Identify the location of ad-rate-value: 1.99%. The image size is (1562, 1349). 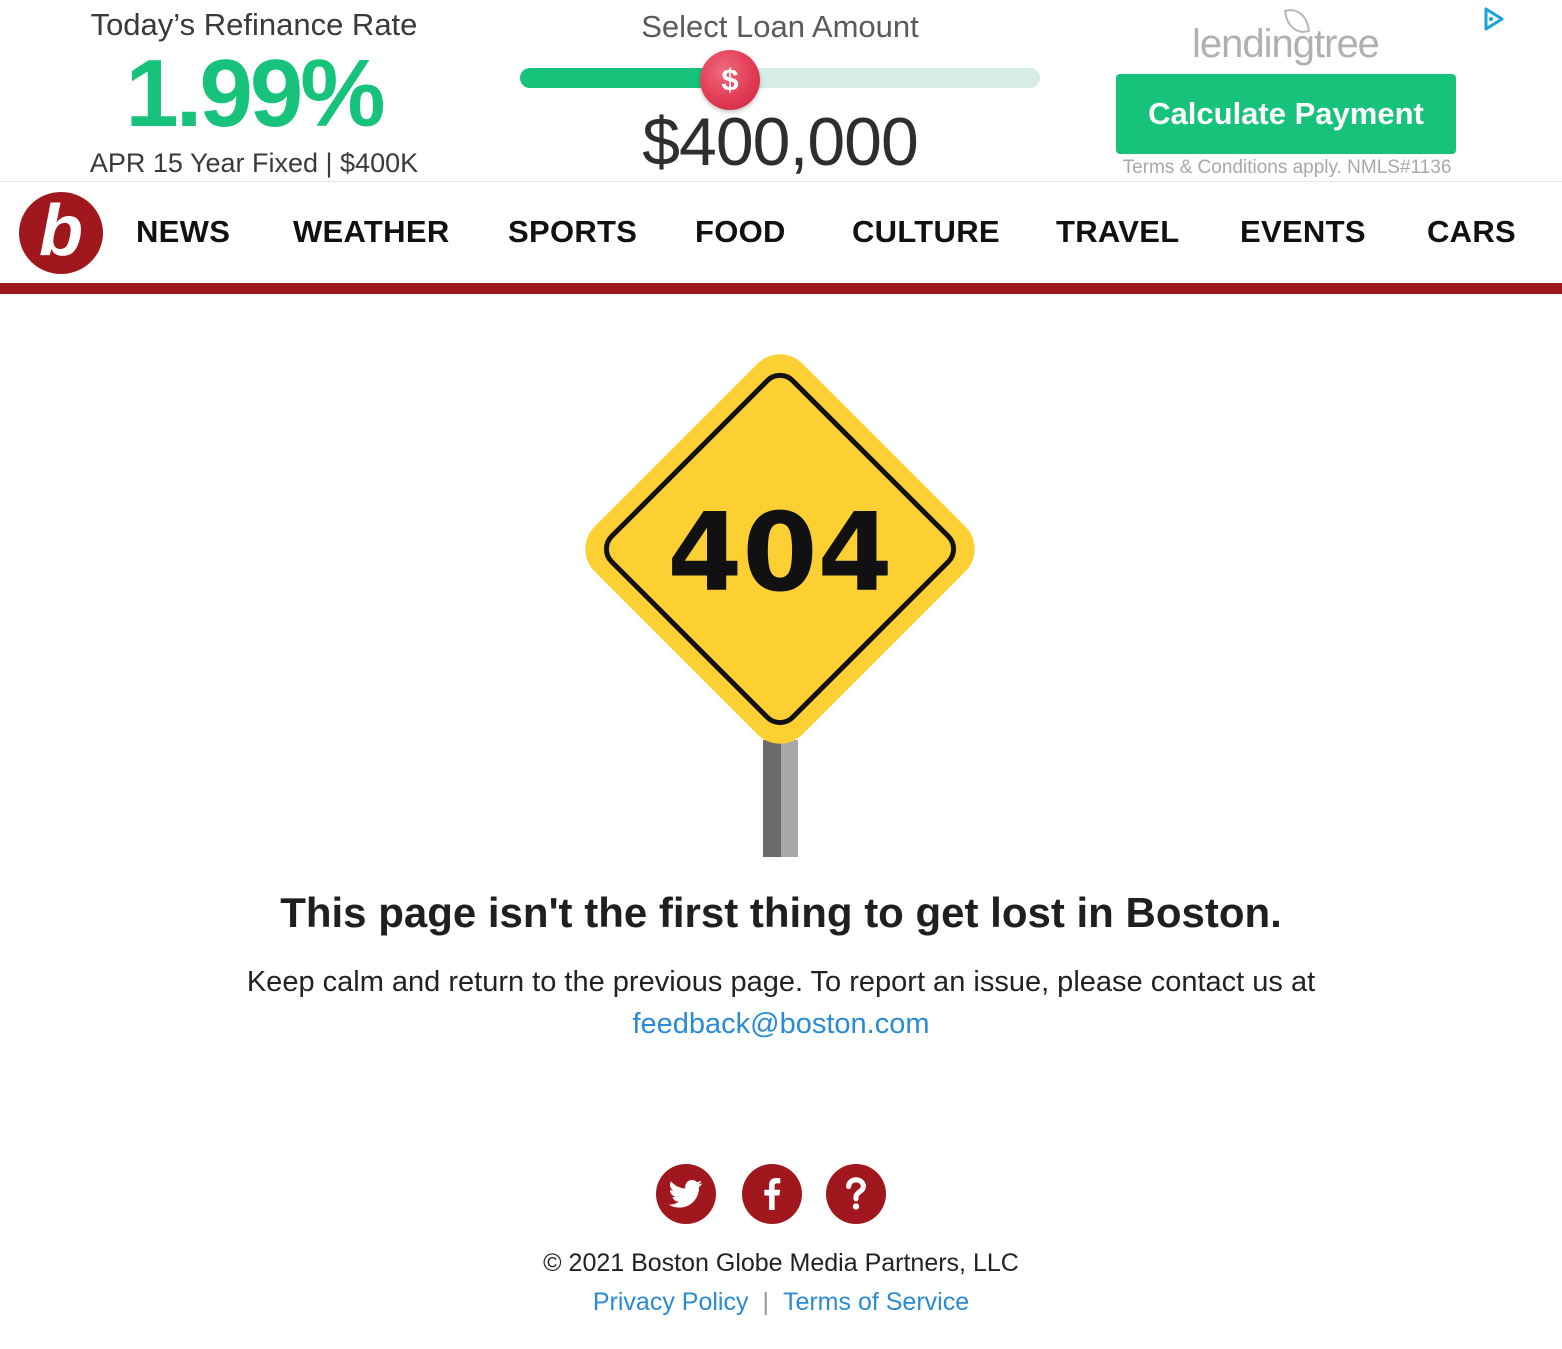
(255, 93).